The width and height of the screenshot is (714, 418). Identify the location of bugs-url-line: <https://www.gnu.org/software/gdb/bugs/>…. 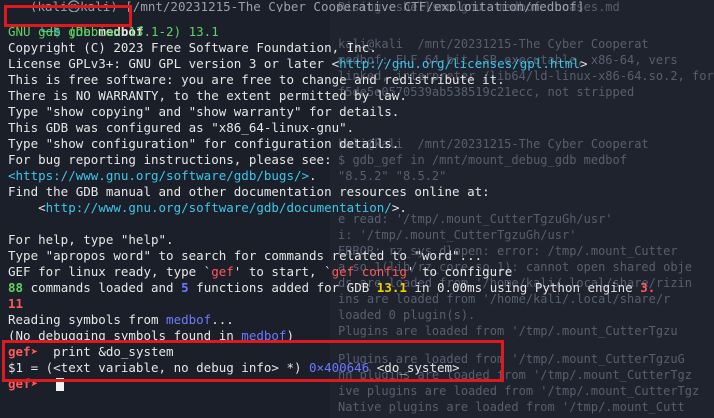
(162, 175).